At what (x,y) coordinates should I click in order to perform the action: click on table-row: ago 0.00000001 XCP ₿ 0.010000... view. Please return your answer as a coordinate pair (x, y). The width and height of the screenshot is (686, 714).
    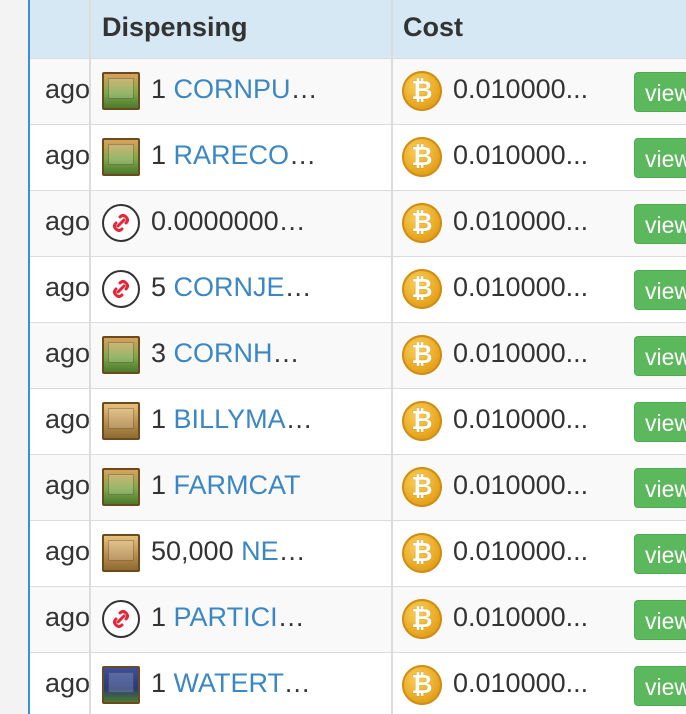
    Looking at the image, I should click on (358, 223).